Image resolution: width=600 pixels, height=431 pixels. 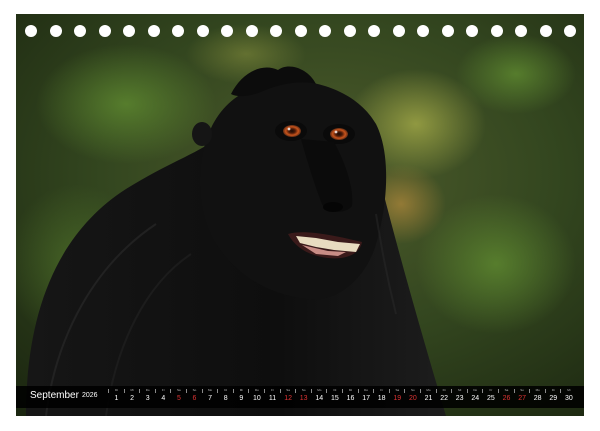 I want to click on day-cell: Sa 19, so click(x=396, y=396).